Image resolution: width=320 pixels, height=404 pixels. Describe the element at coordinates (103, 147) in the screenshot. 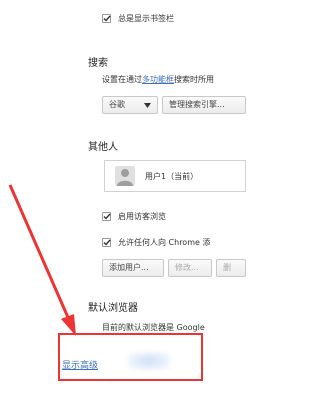

I see `people-section-title: 其他人` at that location.